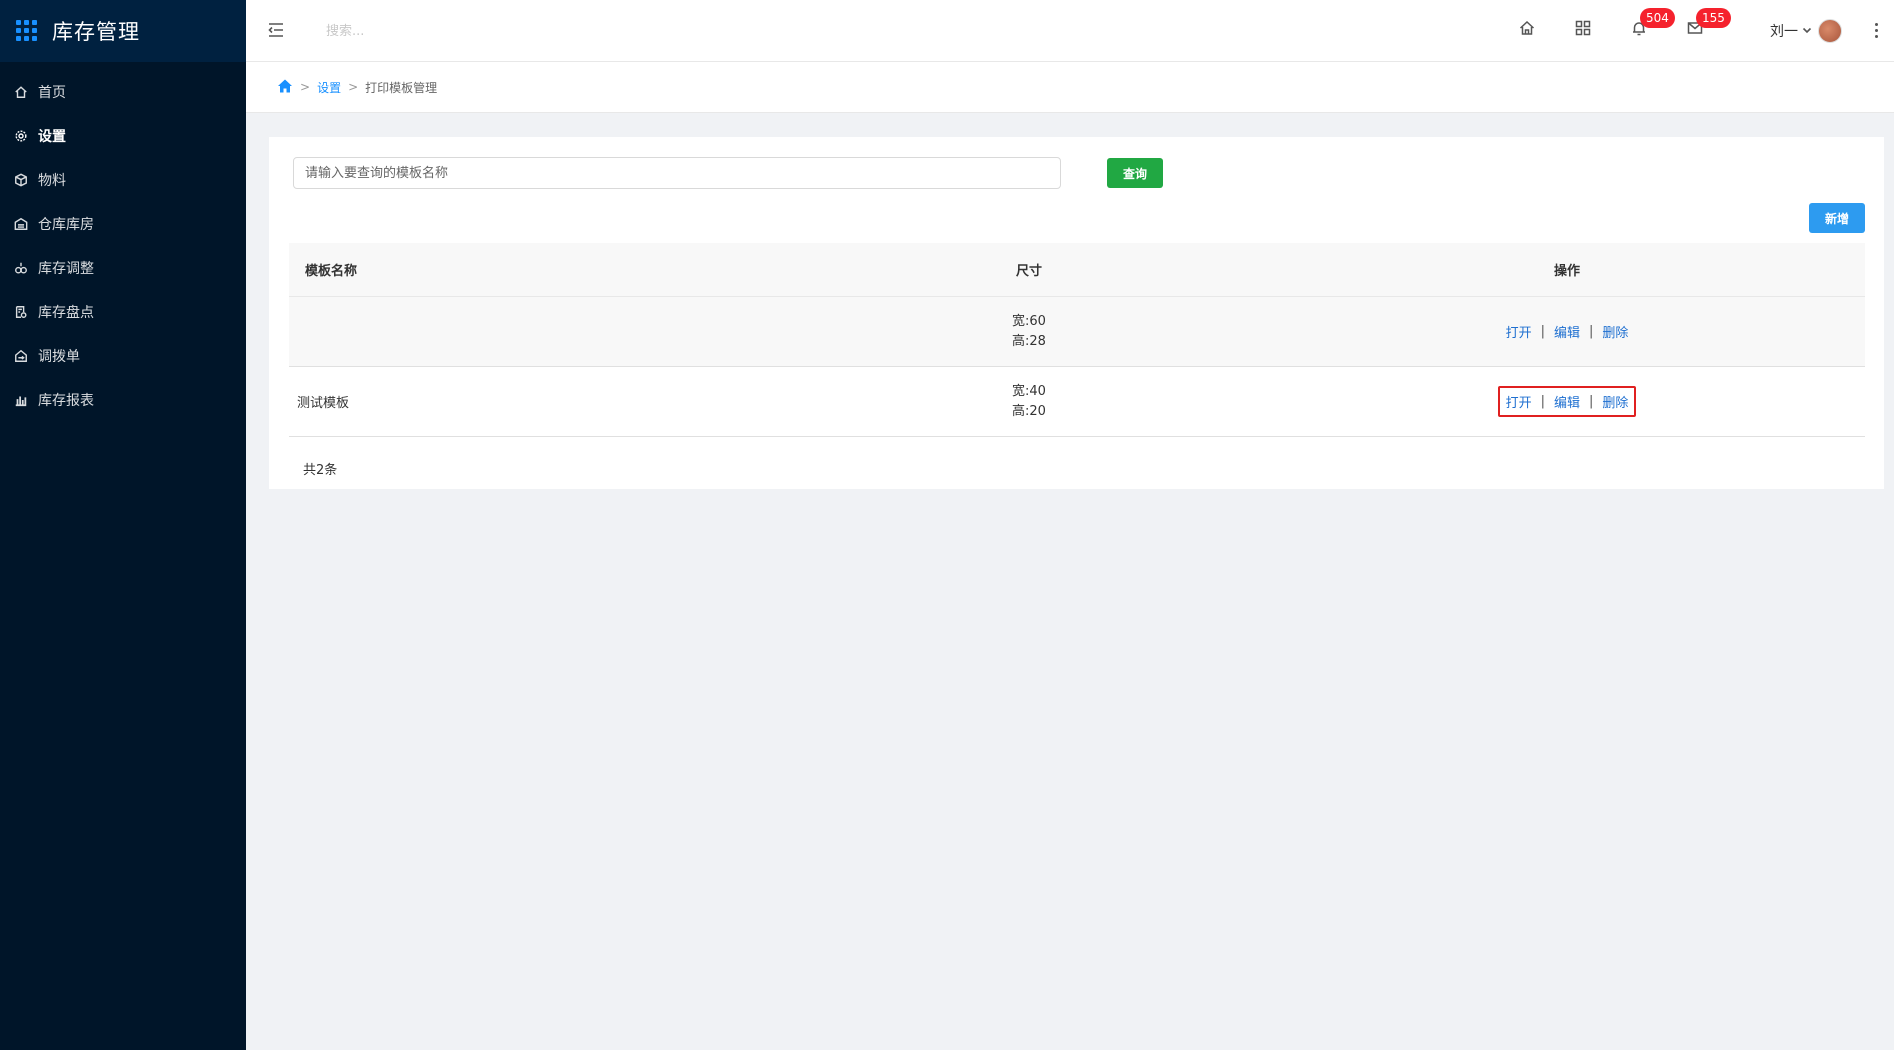 The width and height of the screenshot is (1894, 1050). Describe the element at coordinates (276, 30) in the screenshot. I see `menu-collapse-icon` at that location.